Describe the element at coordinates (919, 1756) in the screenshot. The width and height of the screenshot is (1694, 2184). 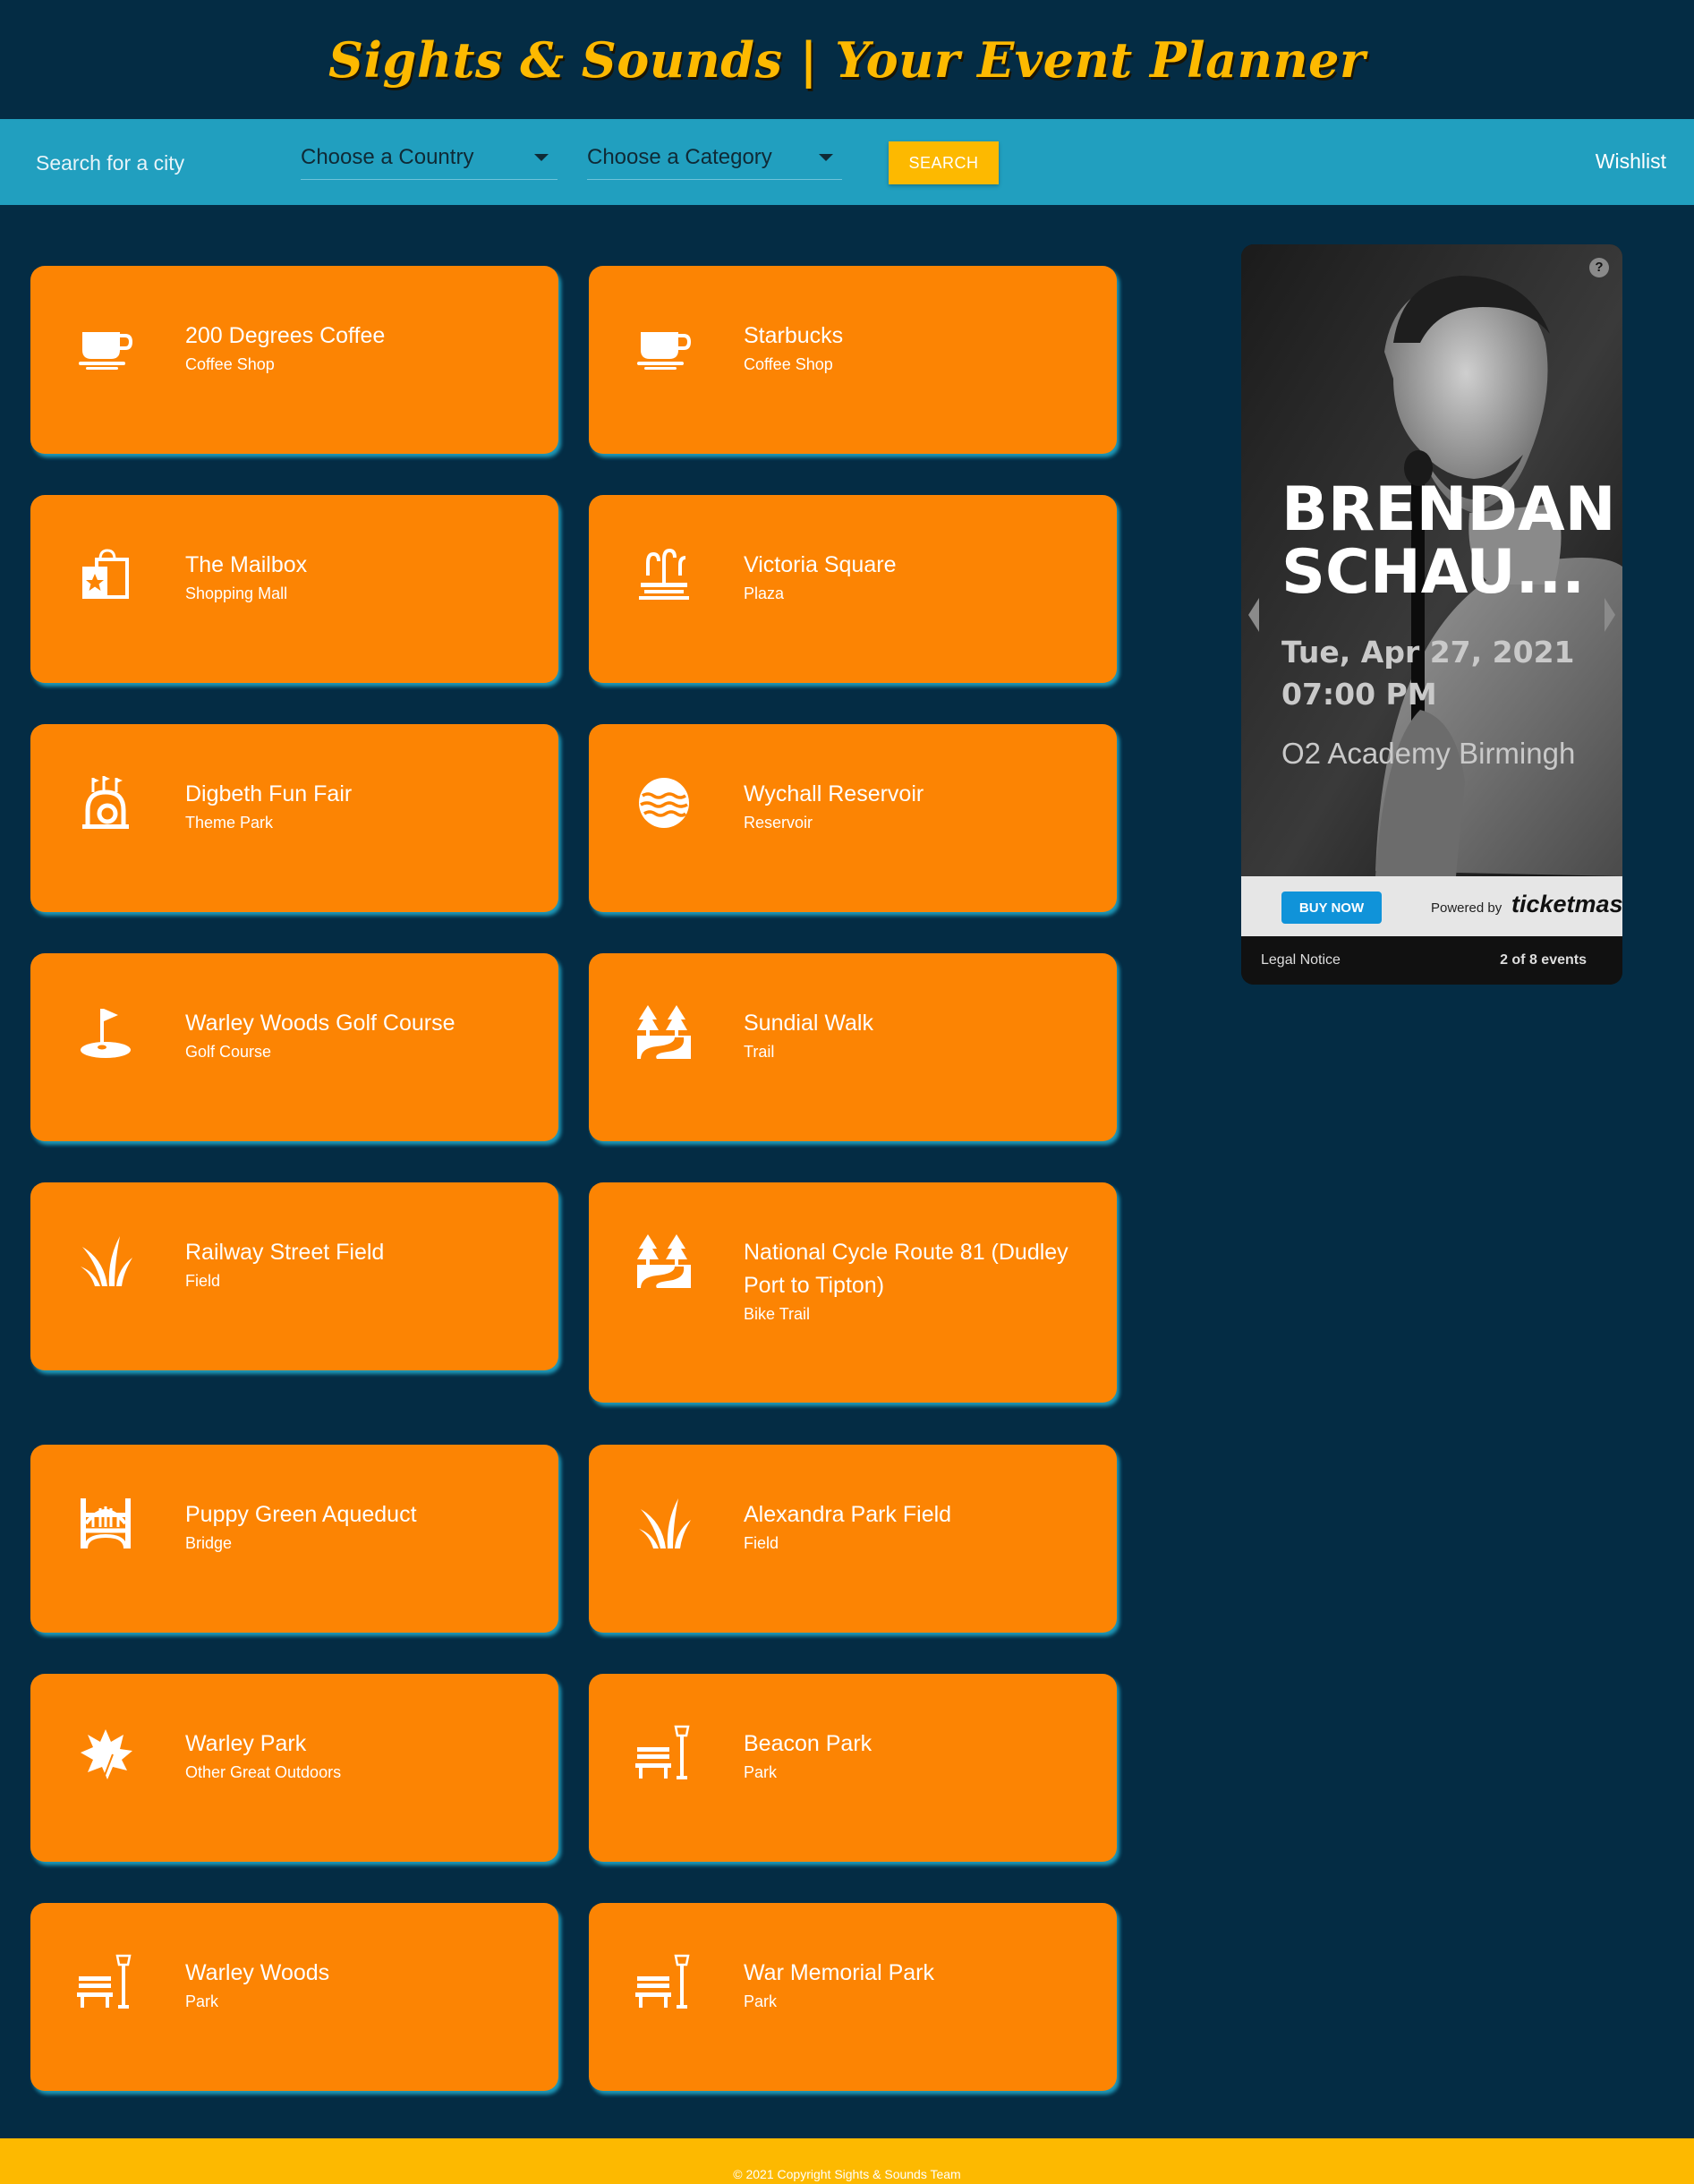
I see `place-name: Beacon Park Park` at that location.